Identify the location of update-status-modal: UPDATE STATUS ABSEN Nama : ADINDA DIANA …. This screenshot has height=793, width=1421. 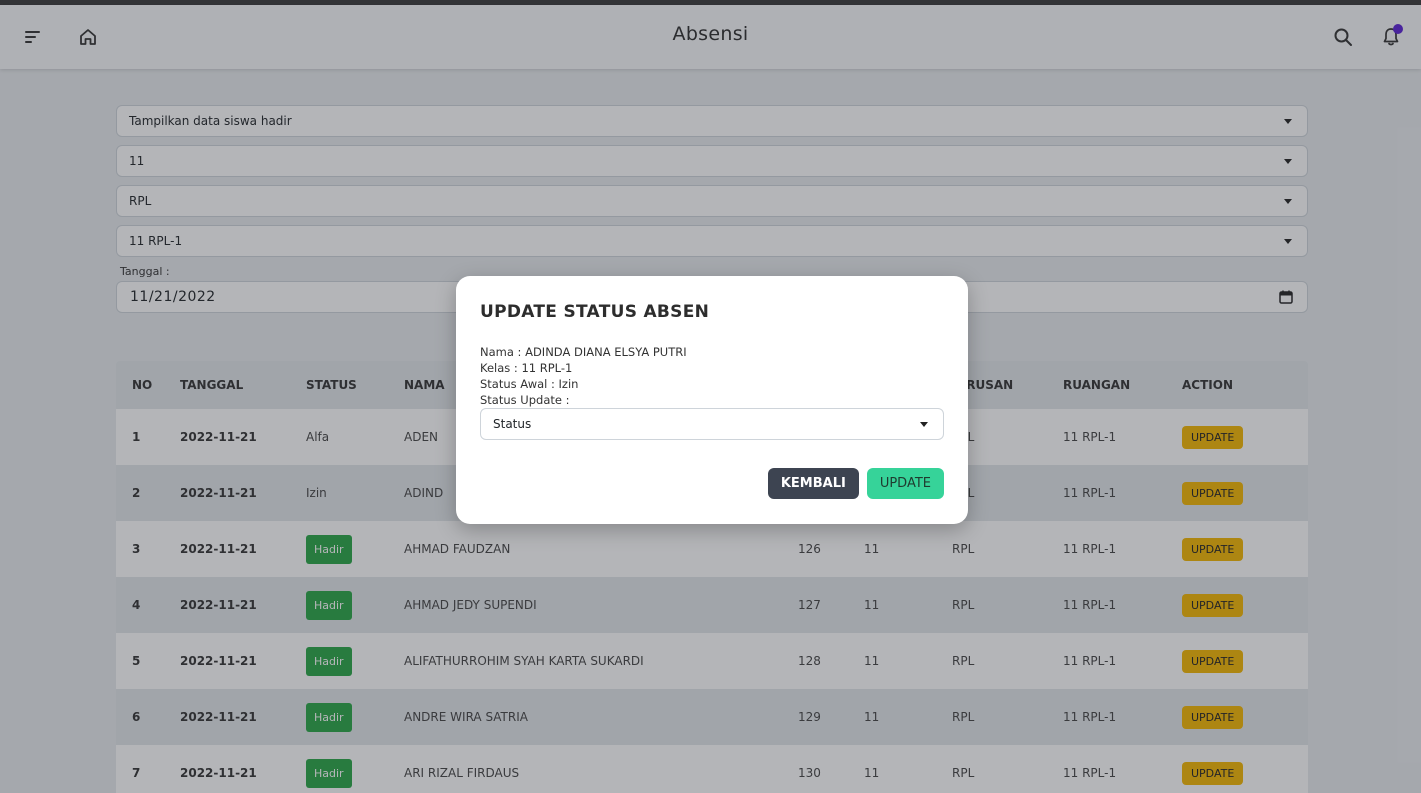
(712, 400).